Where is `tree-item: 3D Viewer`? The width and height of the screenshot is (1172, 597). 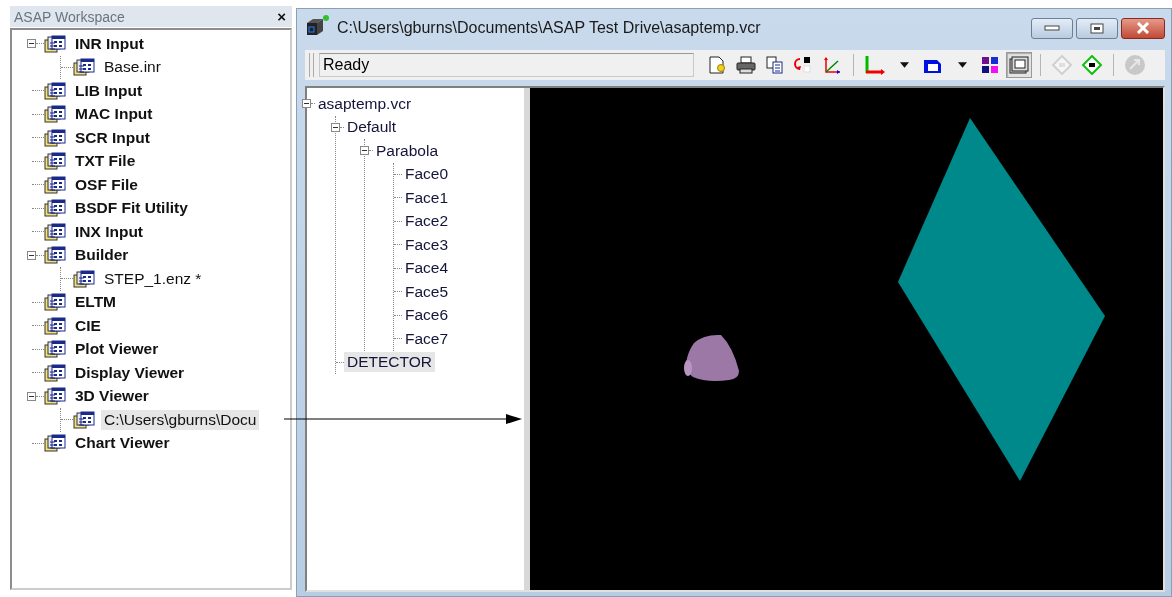 tree-item: 3D Viewer is located at coordinates (112, 396).